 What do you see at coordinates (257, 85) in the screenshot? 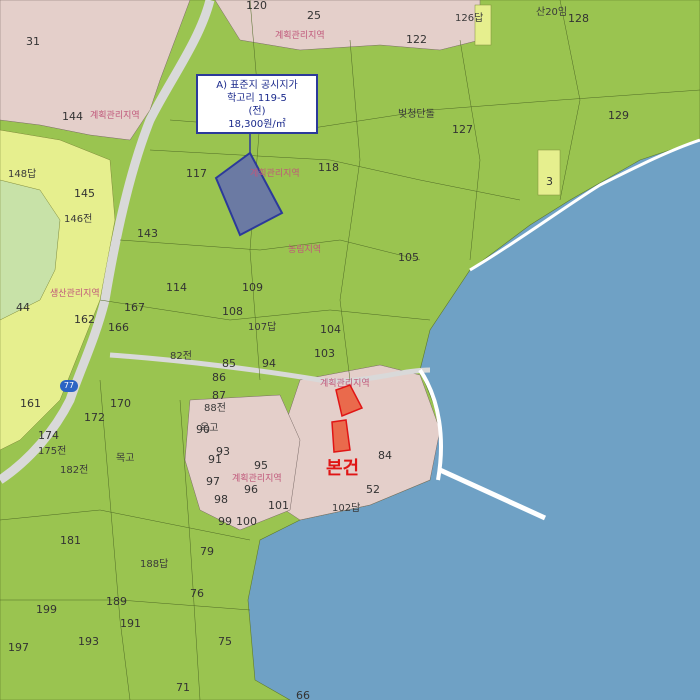
I see `callout-line-1: A) 표준지 공시지가` at bounding box center [257, 85].